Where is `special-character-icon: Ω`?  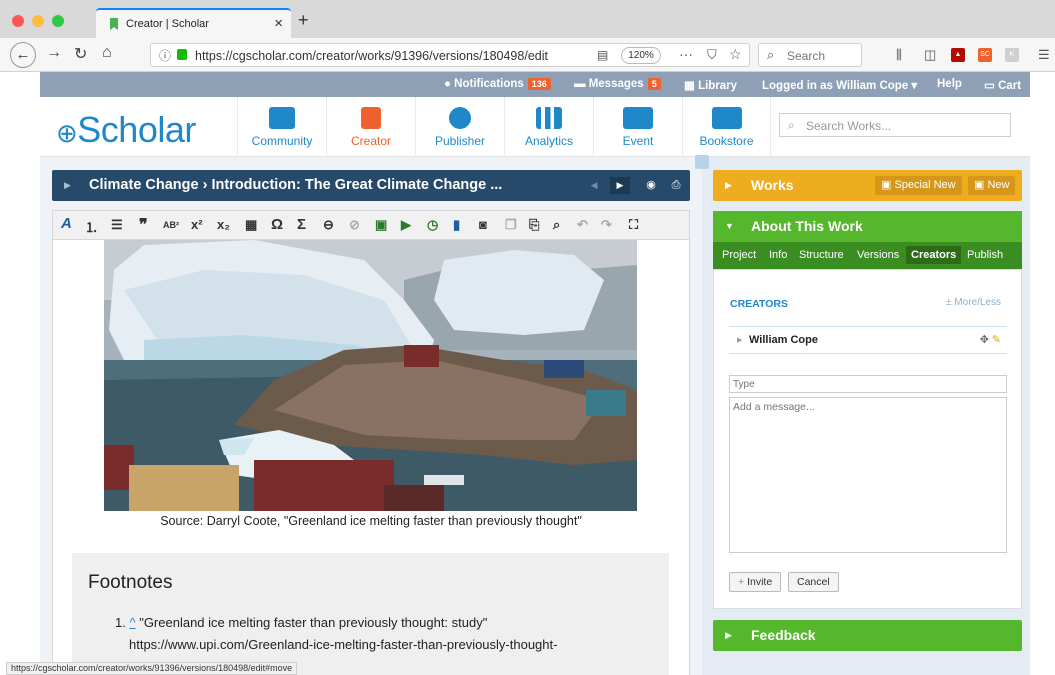 special-character-icon: Ω is located at coordinates (277, 224).